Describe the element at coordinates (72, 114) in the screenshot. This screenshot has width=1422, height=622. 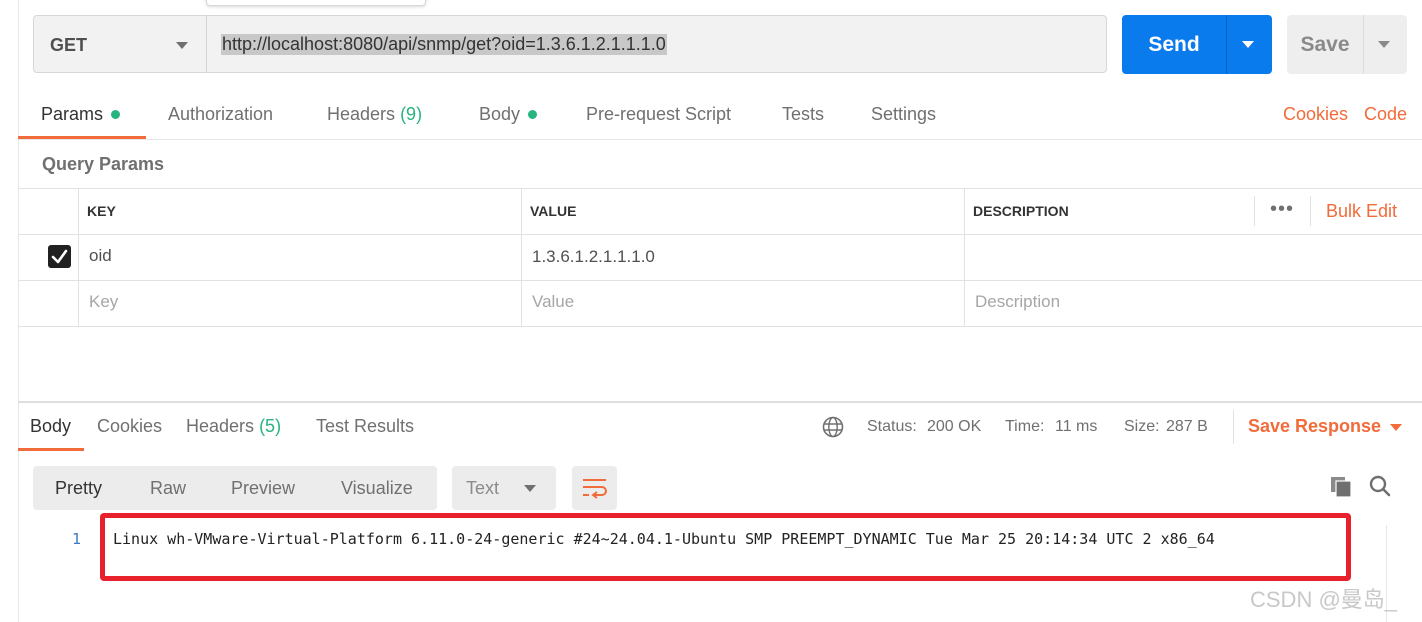
I see `tab-params-label: Params` at that location.